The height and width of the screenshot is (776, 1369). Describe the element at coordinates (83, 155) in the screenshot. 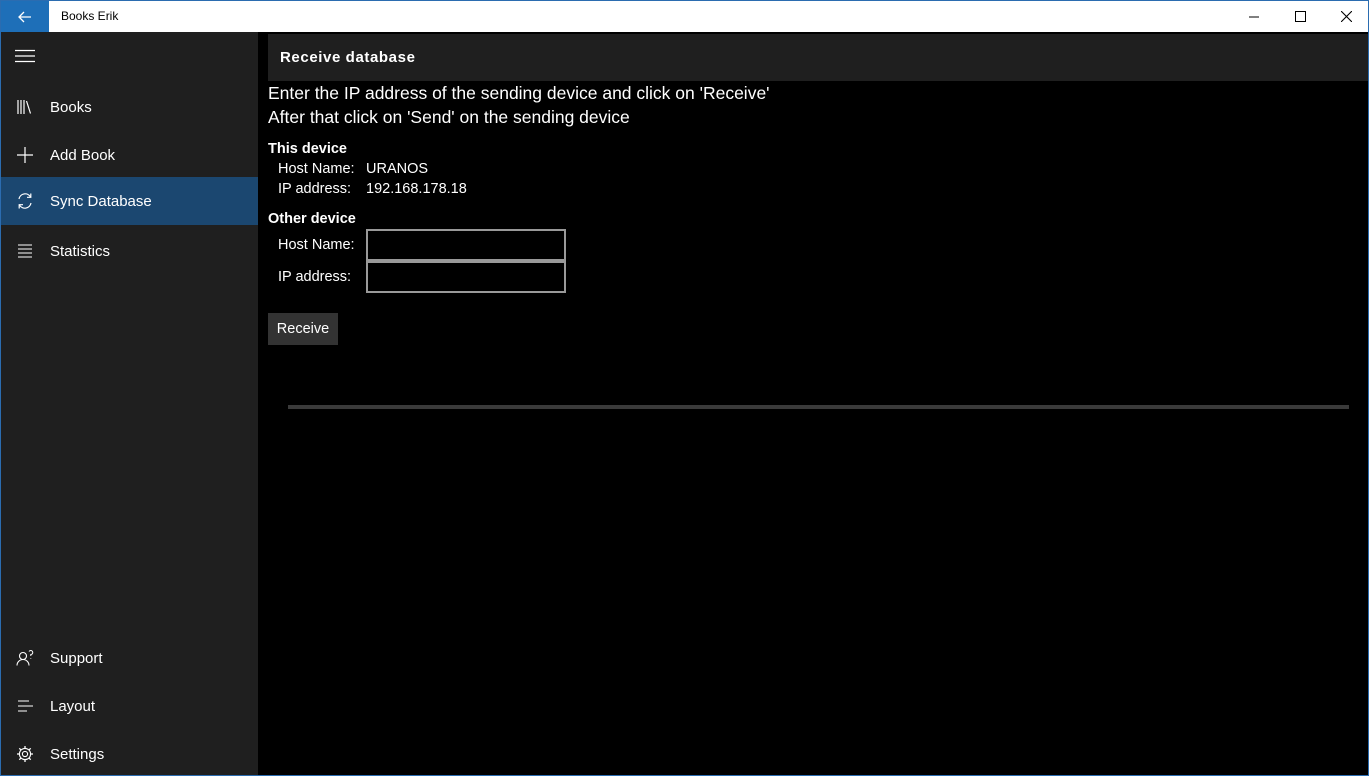

I see `nav-label-add-book: Add Book` at that location.